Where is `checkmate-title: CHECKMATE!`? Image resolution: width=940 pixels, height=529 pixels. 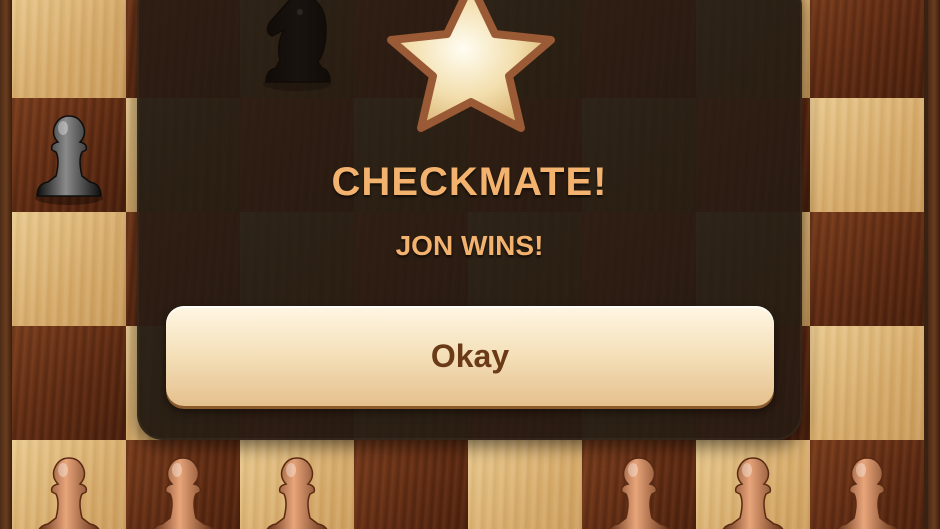 checkmate-title: CHECKMATE! is located at coordinates (469, 182).